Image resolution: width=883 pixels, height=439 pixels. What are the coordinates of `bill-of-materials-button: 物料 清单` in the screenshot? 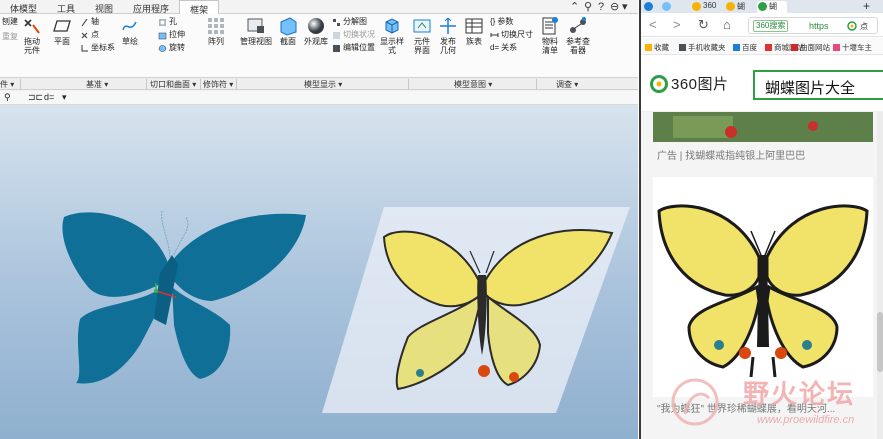 It's located at (550, 35).